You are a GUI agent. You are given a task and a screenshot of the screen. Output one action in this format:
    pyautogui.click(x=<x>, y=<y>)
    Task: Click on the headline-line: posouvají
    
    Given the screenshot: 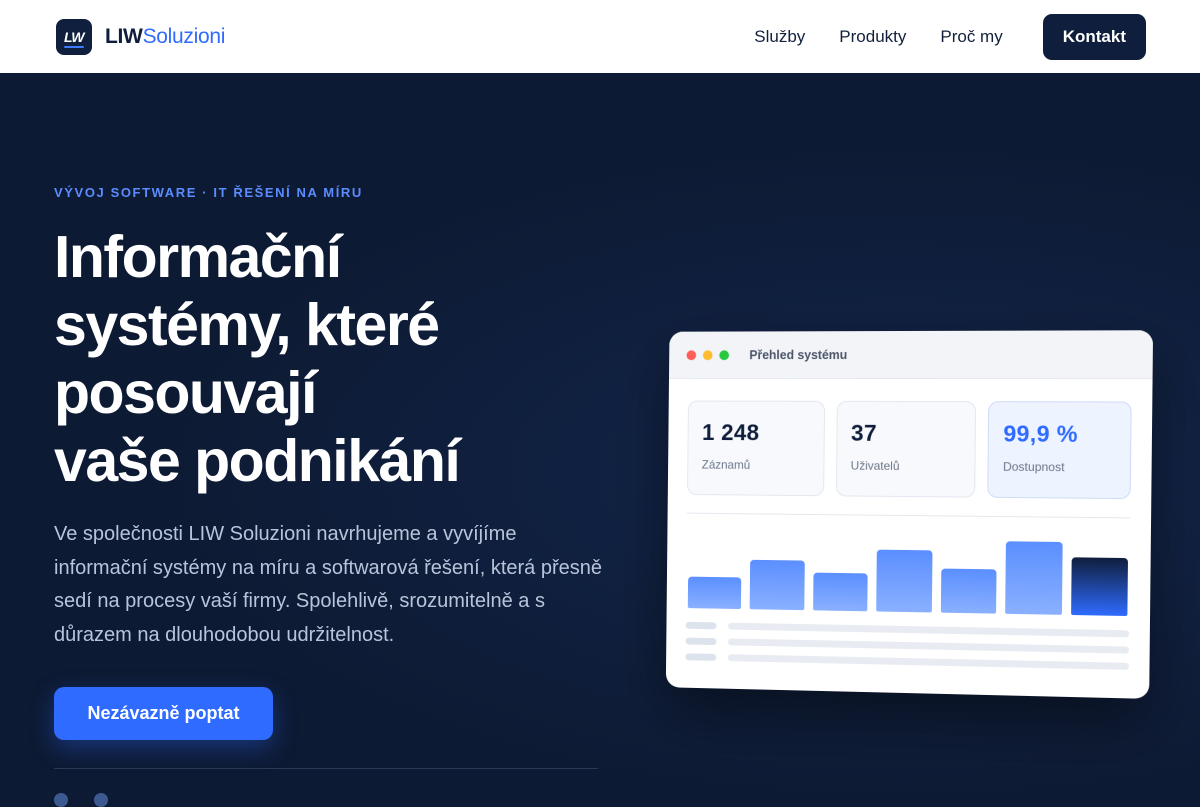 What is the action you would take?
    pyautogui.click(x=334, y=393)
    